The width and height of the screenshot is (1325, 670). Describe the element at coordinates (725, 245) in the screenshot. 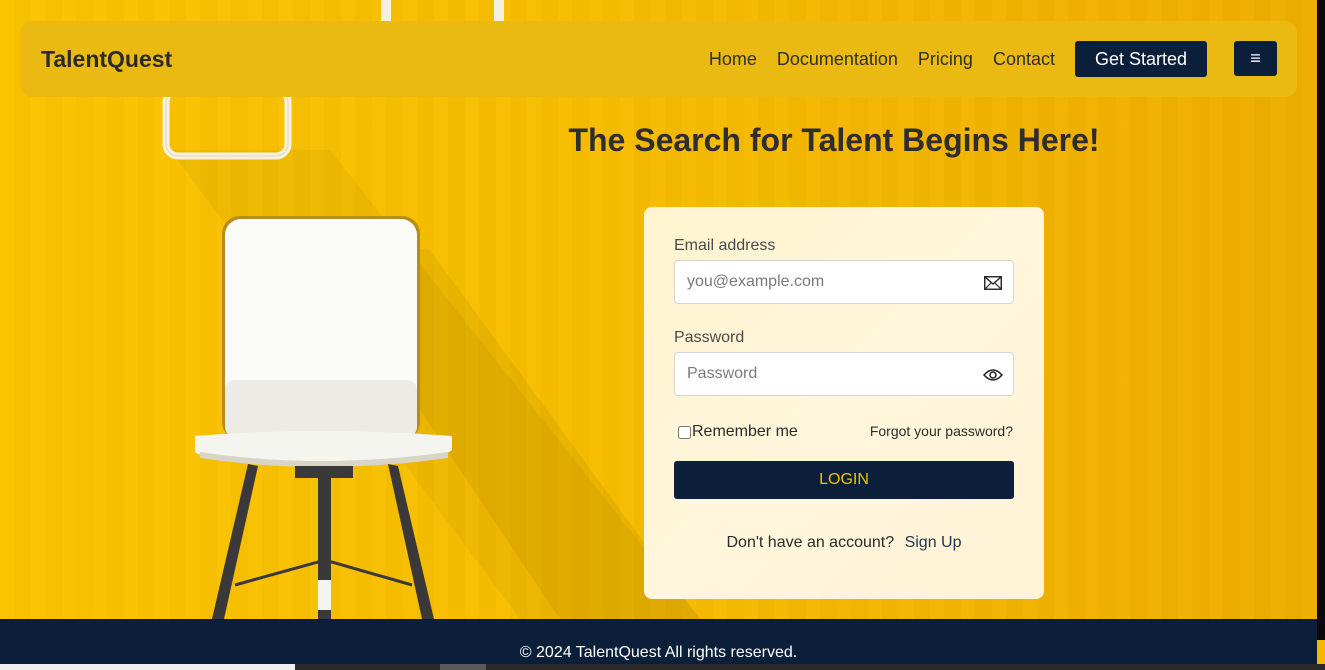

I see `email-label: Email address` at that location.